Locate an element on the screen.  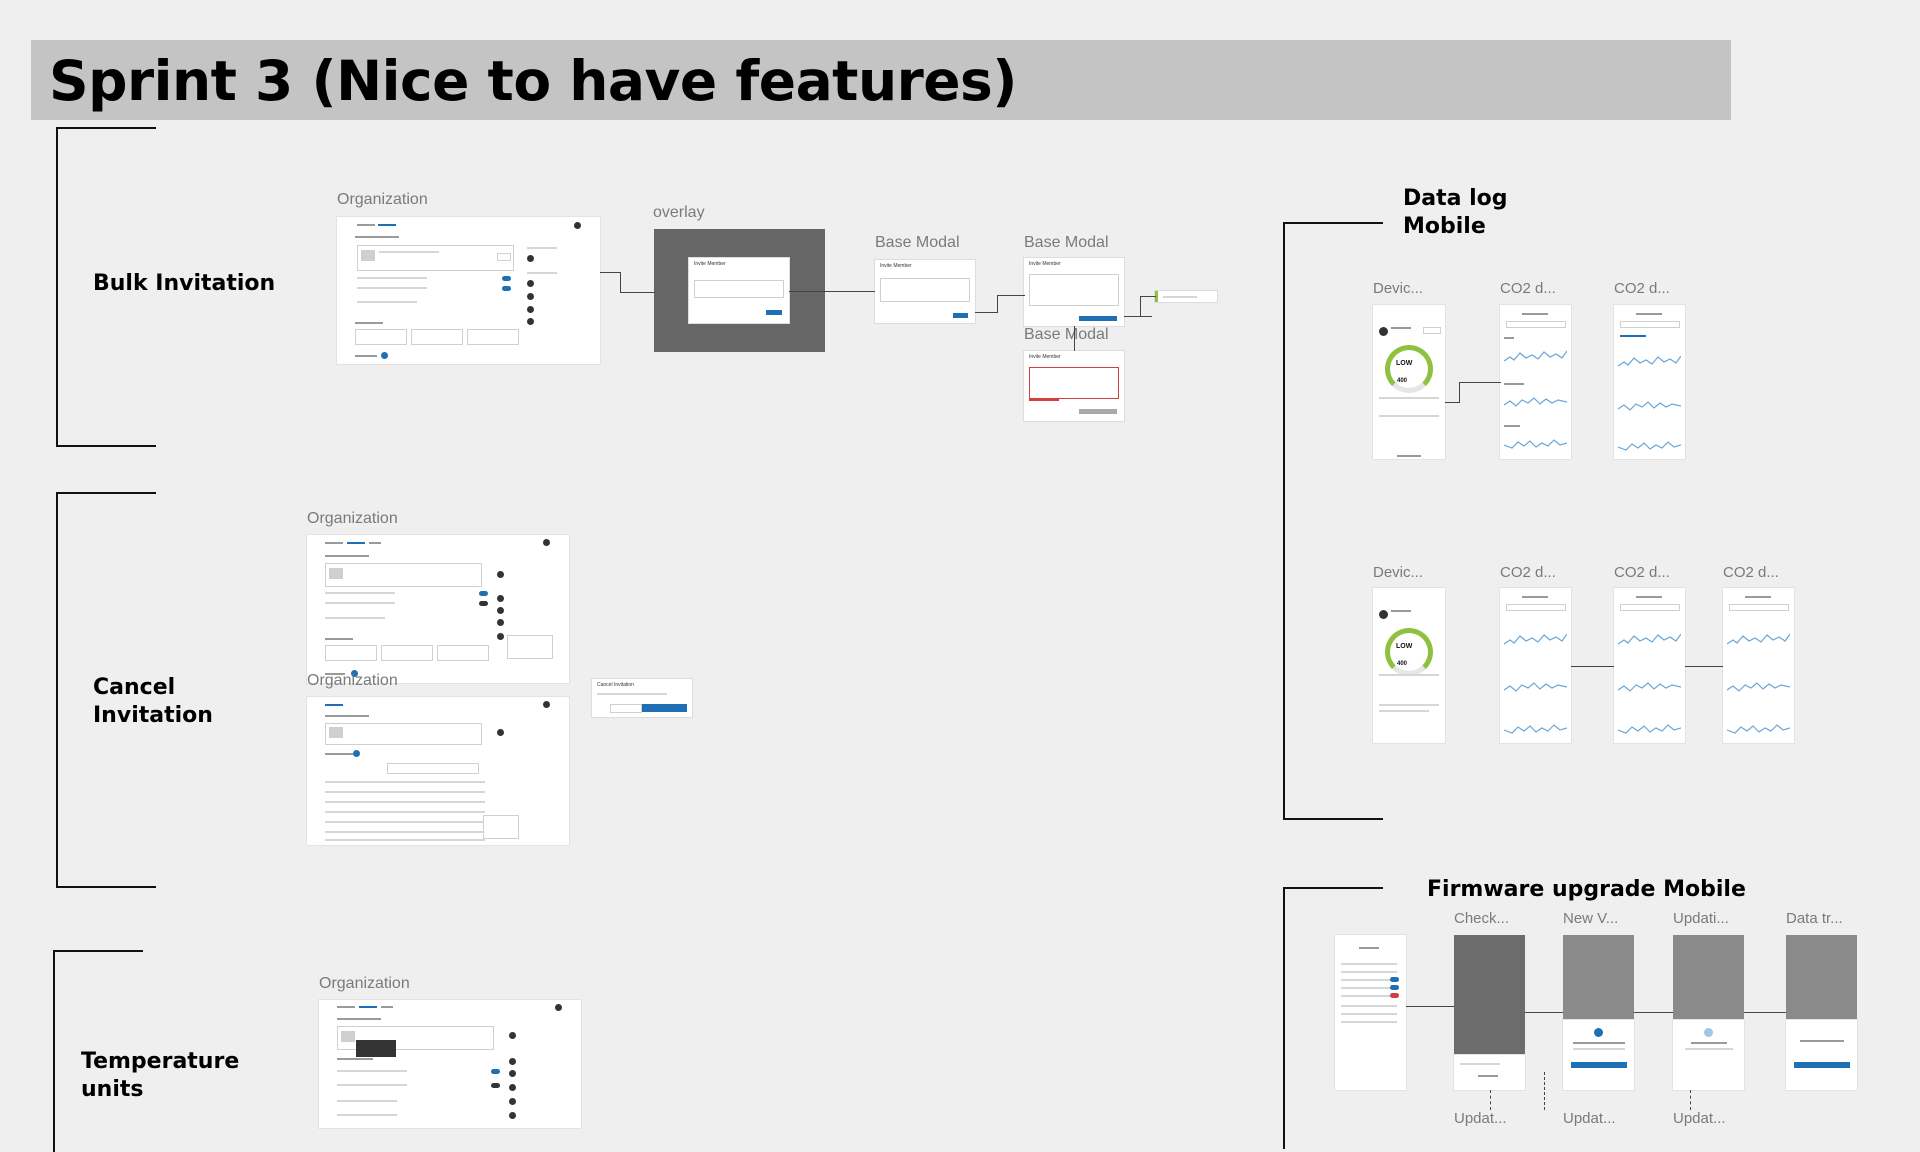
device-1-co2: 400 is located at coordinates (1402, 381).